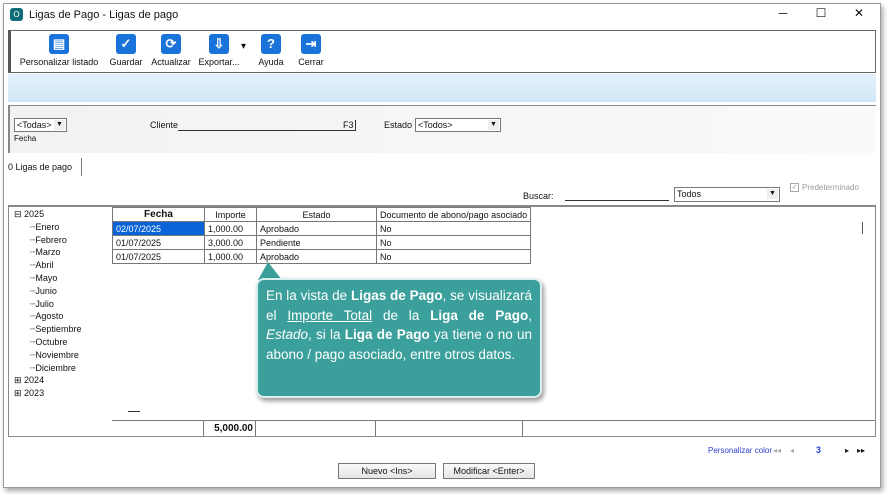  Describe the element at coordinates (689, 194) in the screenshot. I see `scope-value: Todos` at that location.